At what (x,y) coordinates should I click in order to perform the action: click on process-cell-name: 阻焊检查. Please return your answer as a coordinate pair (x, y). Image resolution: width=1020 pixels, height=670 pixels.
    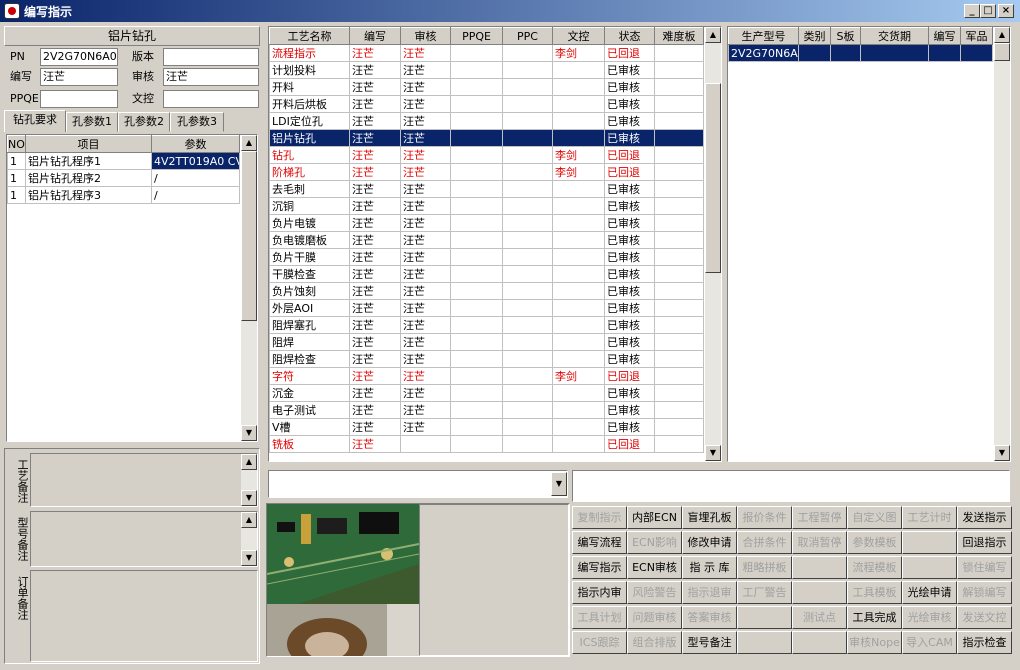
    Looking at the image, I should click on (309, 359).